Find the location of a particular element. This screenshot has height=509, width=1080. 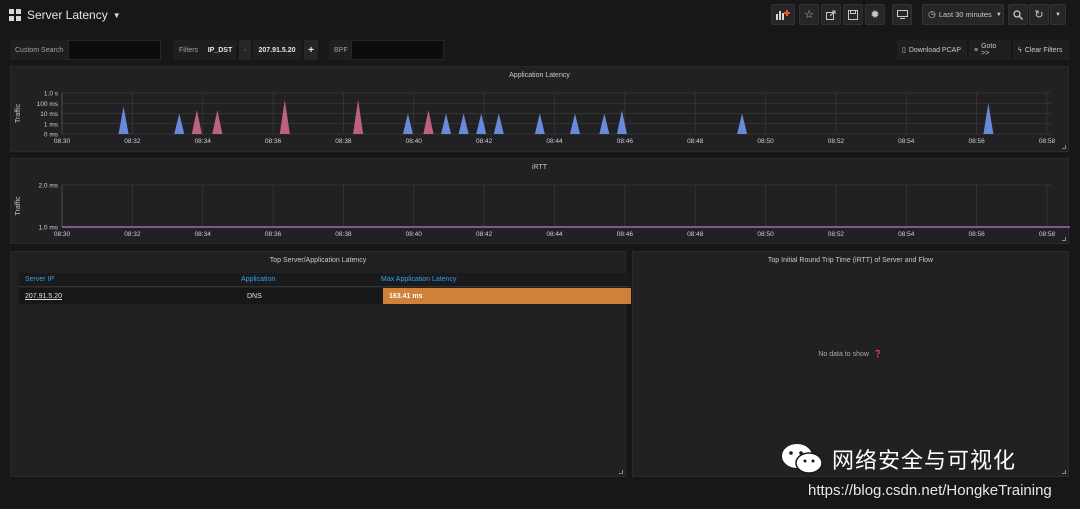

dashboard-grid-icon is located at coordinates (15, 15).